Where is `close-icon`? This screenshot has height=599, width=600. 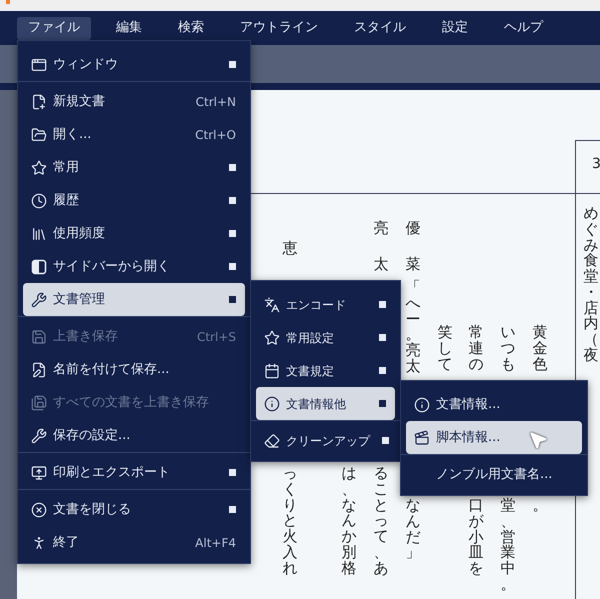 close-icon is located at coordinates (39, 510).